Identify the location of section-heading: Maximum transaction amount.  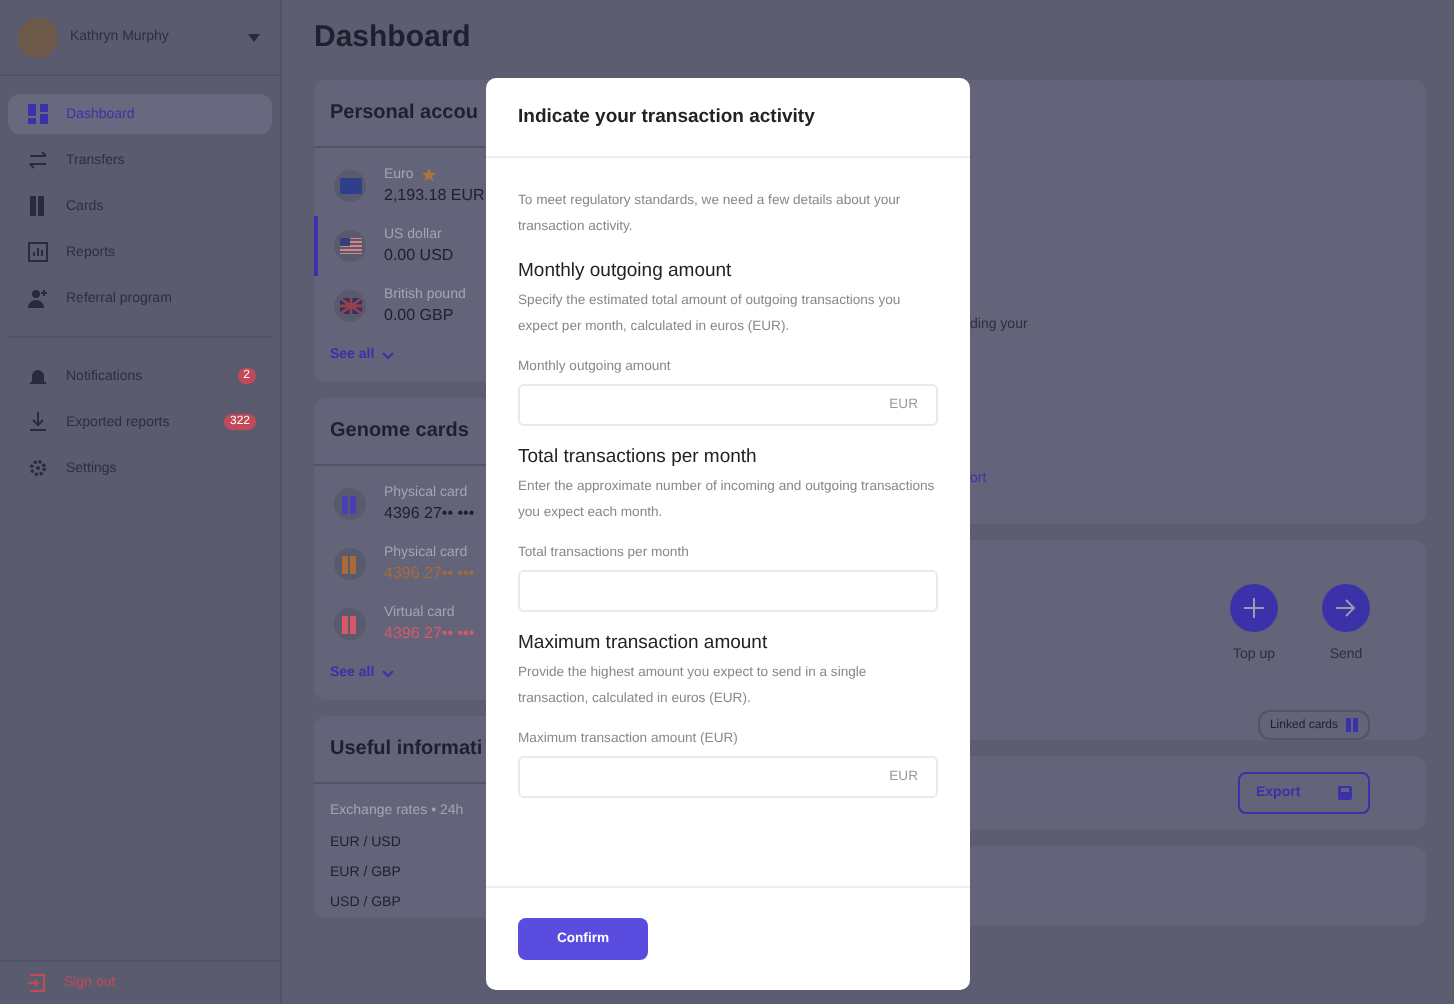
(644, 643).